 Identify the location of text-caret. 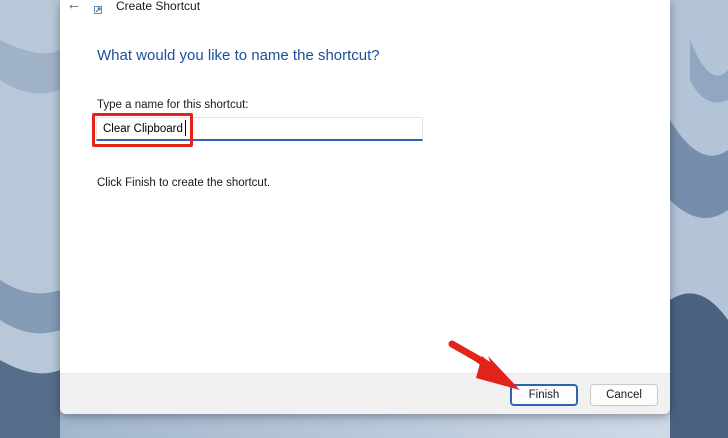
(185, 128).